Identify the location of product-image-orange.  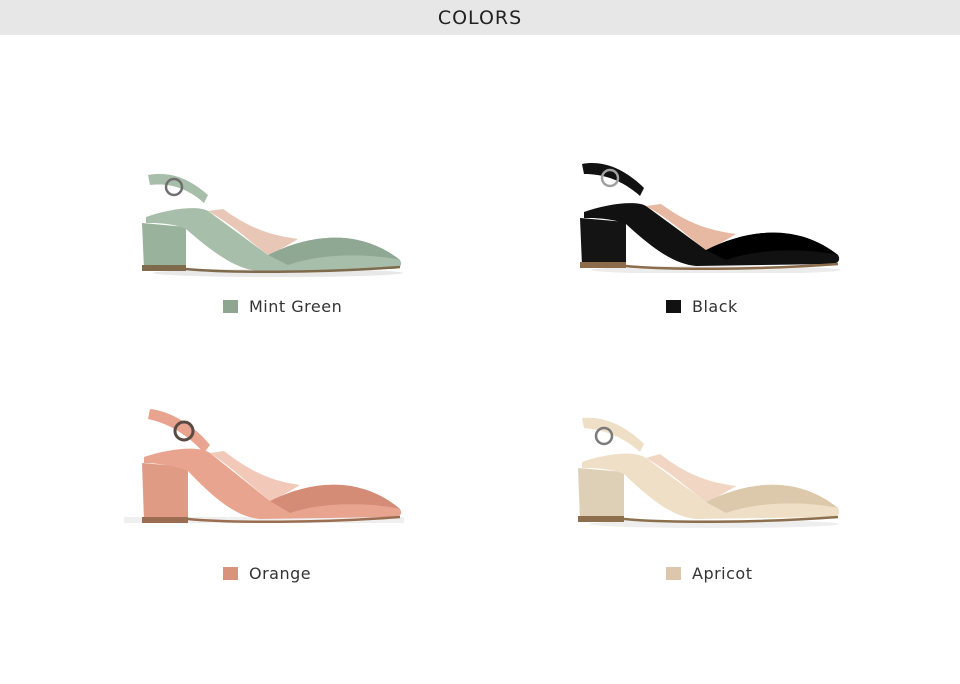
(264, 467).